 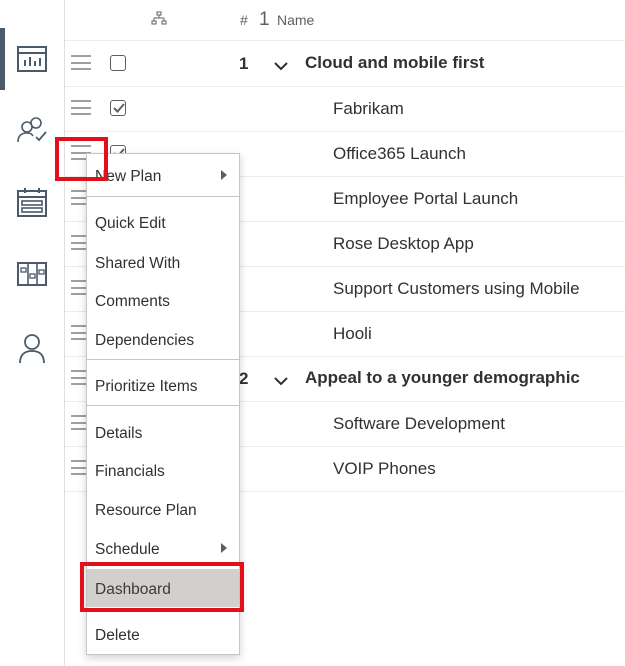 I want to click on hierarchy-icon, so click(x=159, y=21).